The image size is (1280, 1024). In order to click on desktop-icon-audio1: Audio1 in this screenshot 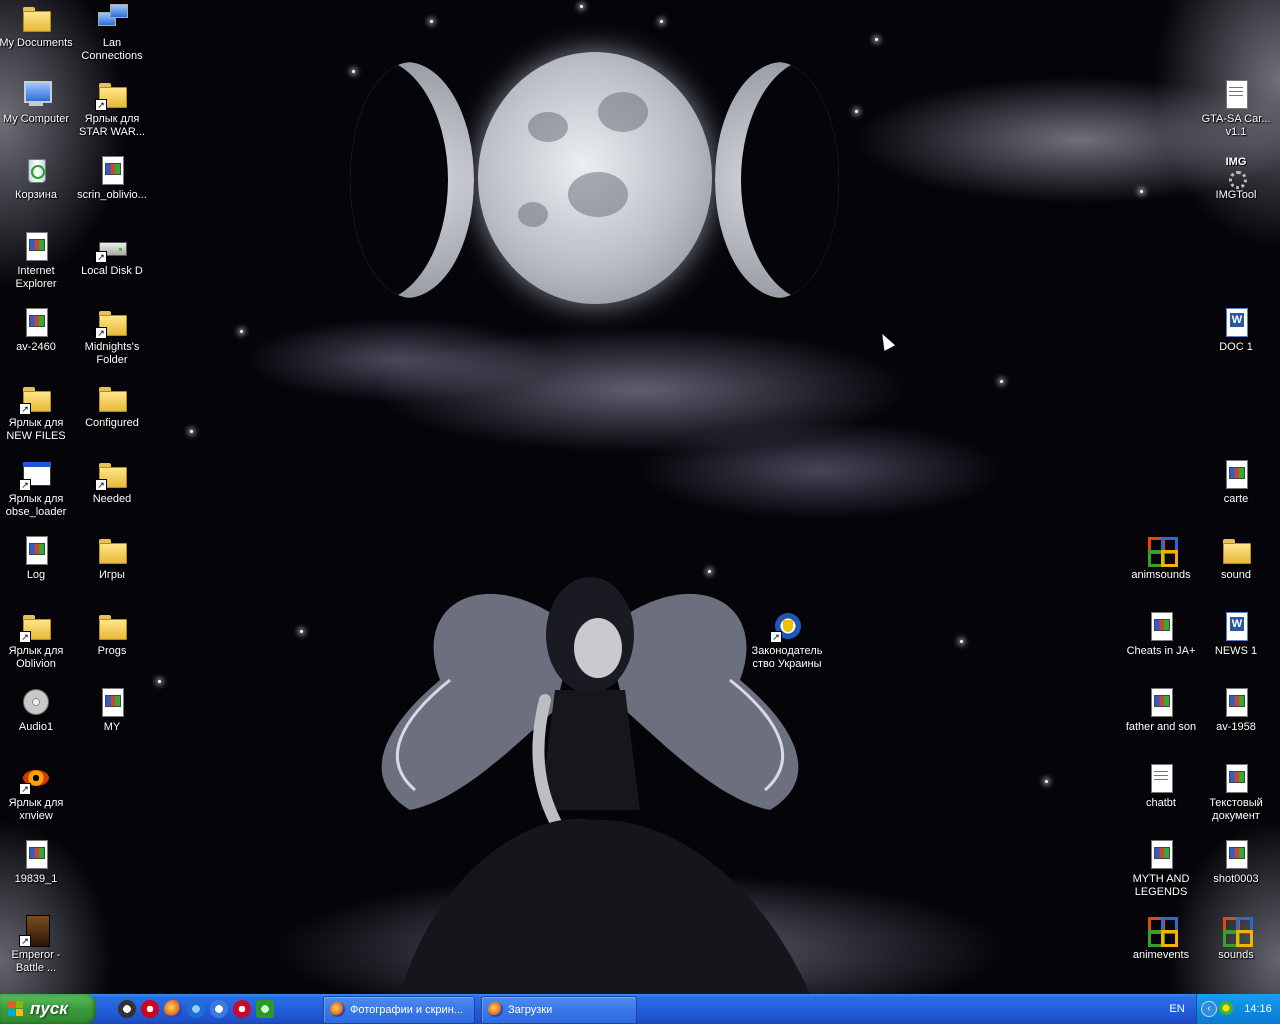, I will do `click(36, 710)`.